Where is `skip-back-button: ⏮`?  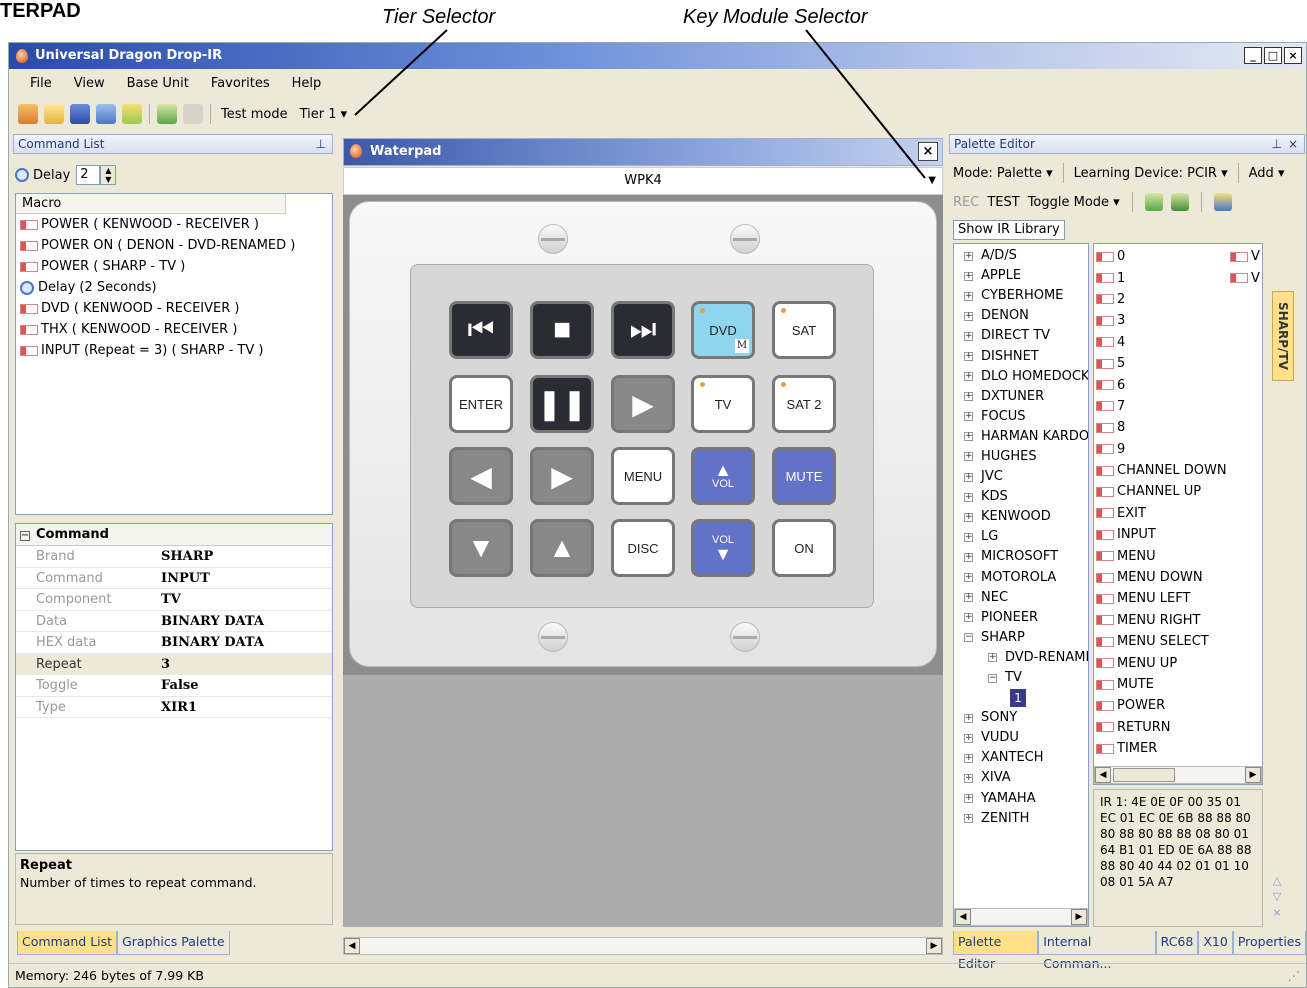 skip-back-button: ⏮ is located at coordinates (481, 330).